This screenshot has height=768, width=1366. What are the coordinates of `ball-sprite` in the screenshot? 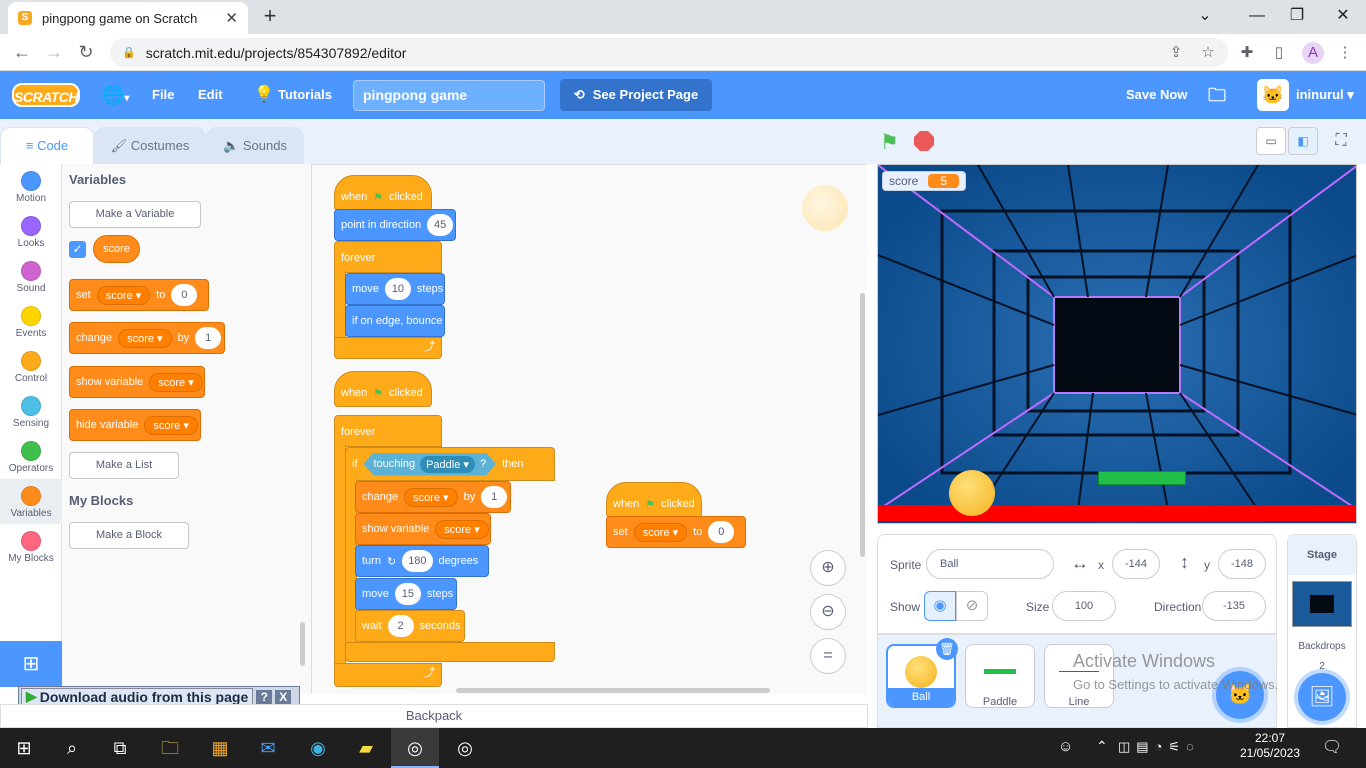 It's located at (972, 493).